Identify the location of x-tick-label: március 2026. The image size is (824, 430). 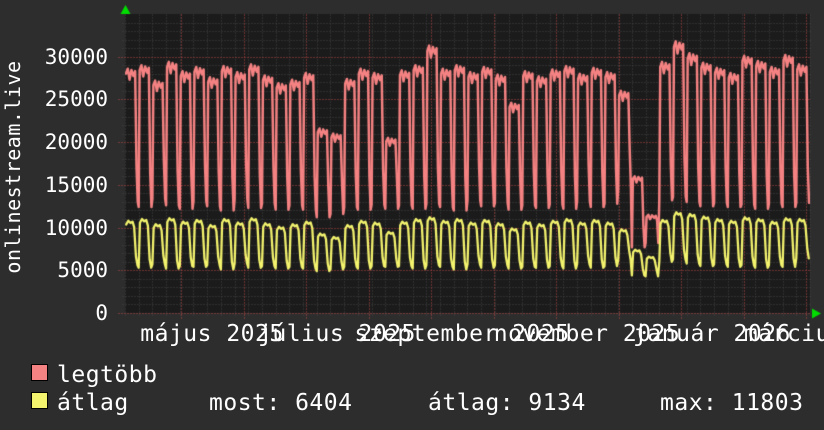
(783, 334).